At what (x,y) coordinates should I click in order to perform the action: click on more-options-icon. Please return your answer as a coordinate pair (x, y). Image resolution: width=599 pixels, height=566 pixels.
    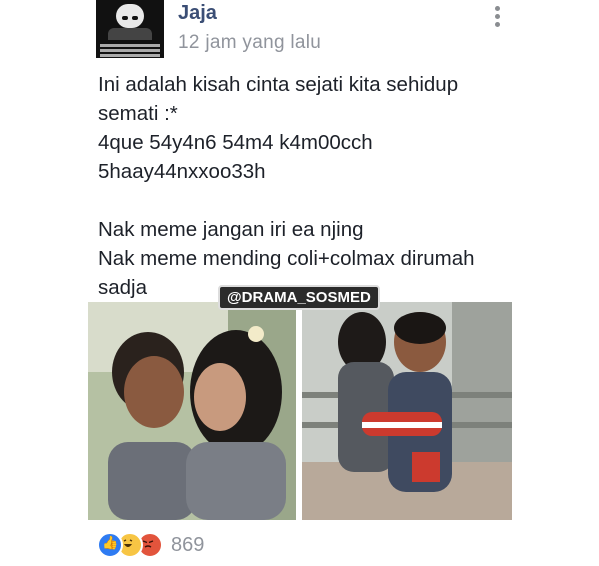
    Looking at the image, I should click on (497, 17).